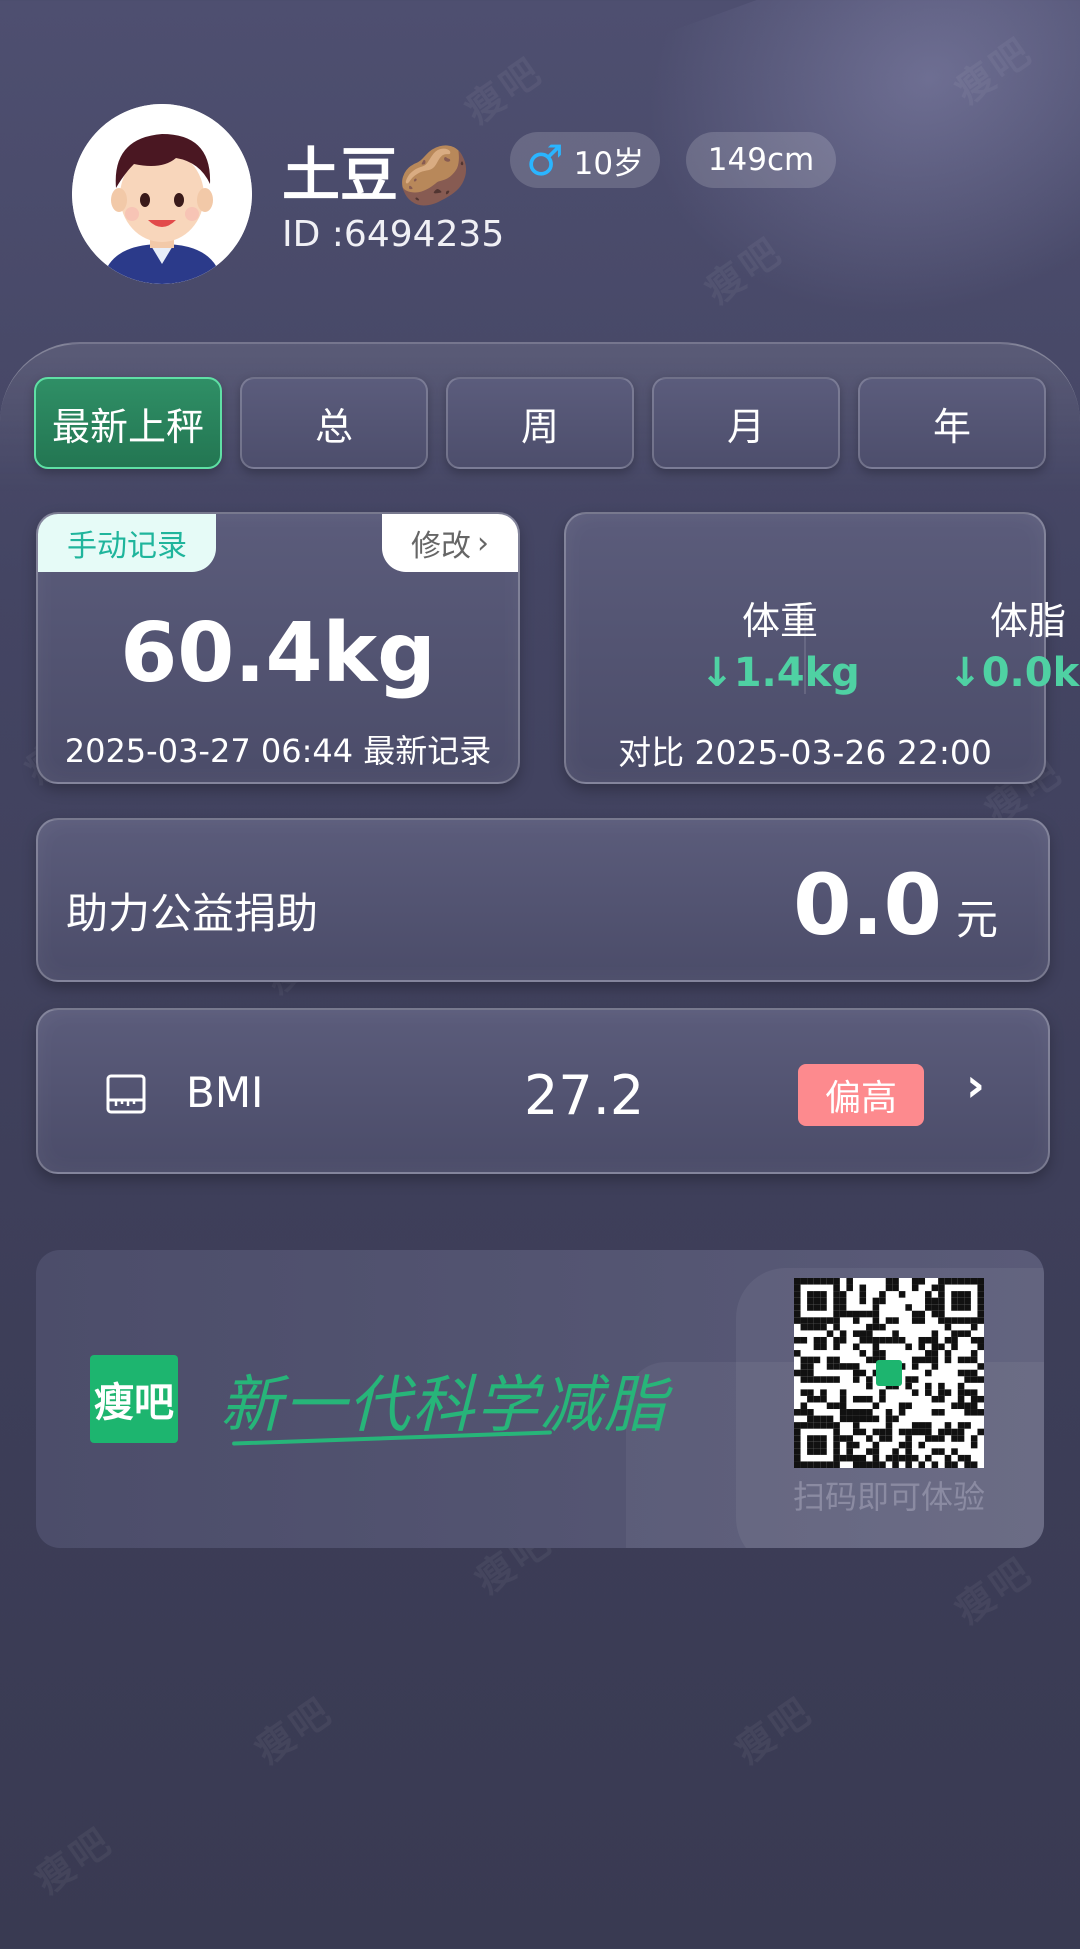  I want to click on tab-year: 年, so click(952, 423).